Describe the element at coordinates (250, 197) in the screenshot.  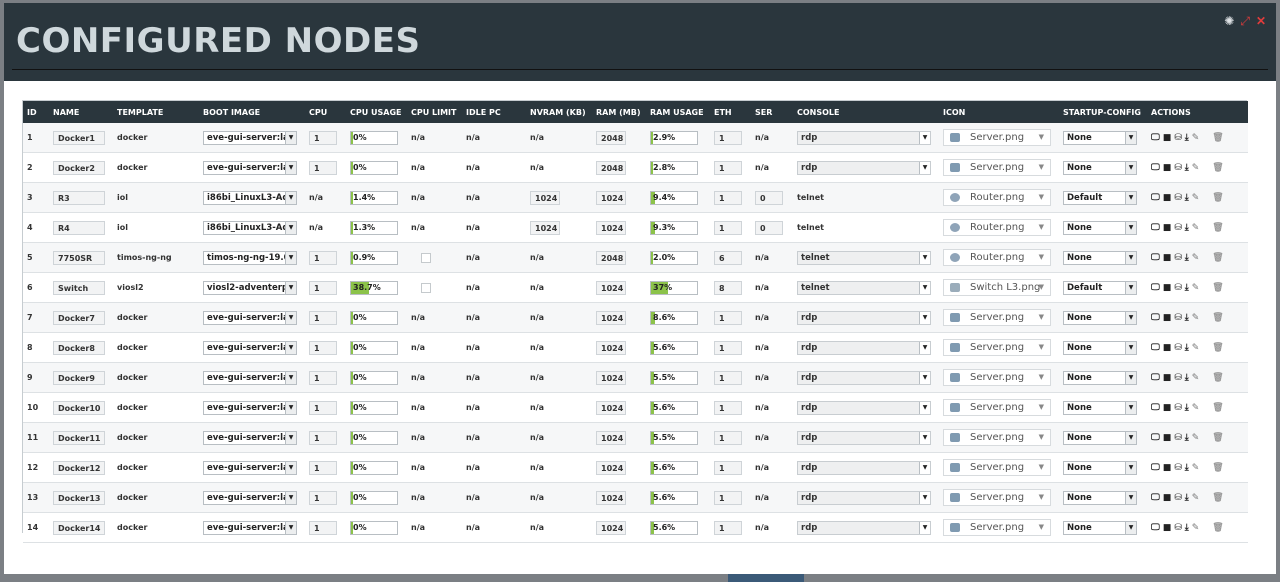
I see `boot-image-select: i86bi_LinuxL3-Adv ▼` at that location.